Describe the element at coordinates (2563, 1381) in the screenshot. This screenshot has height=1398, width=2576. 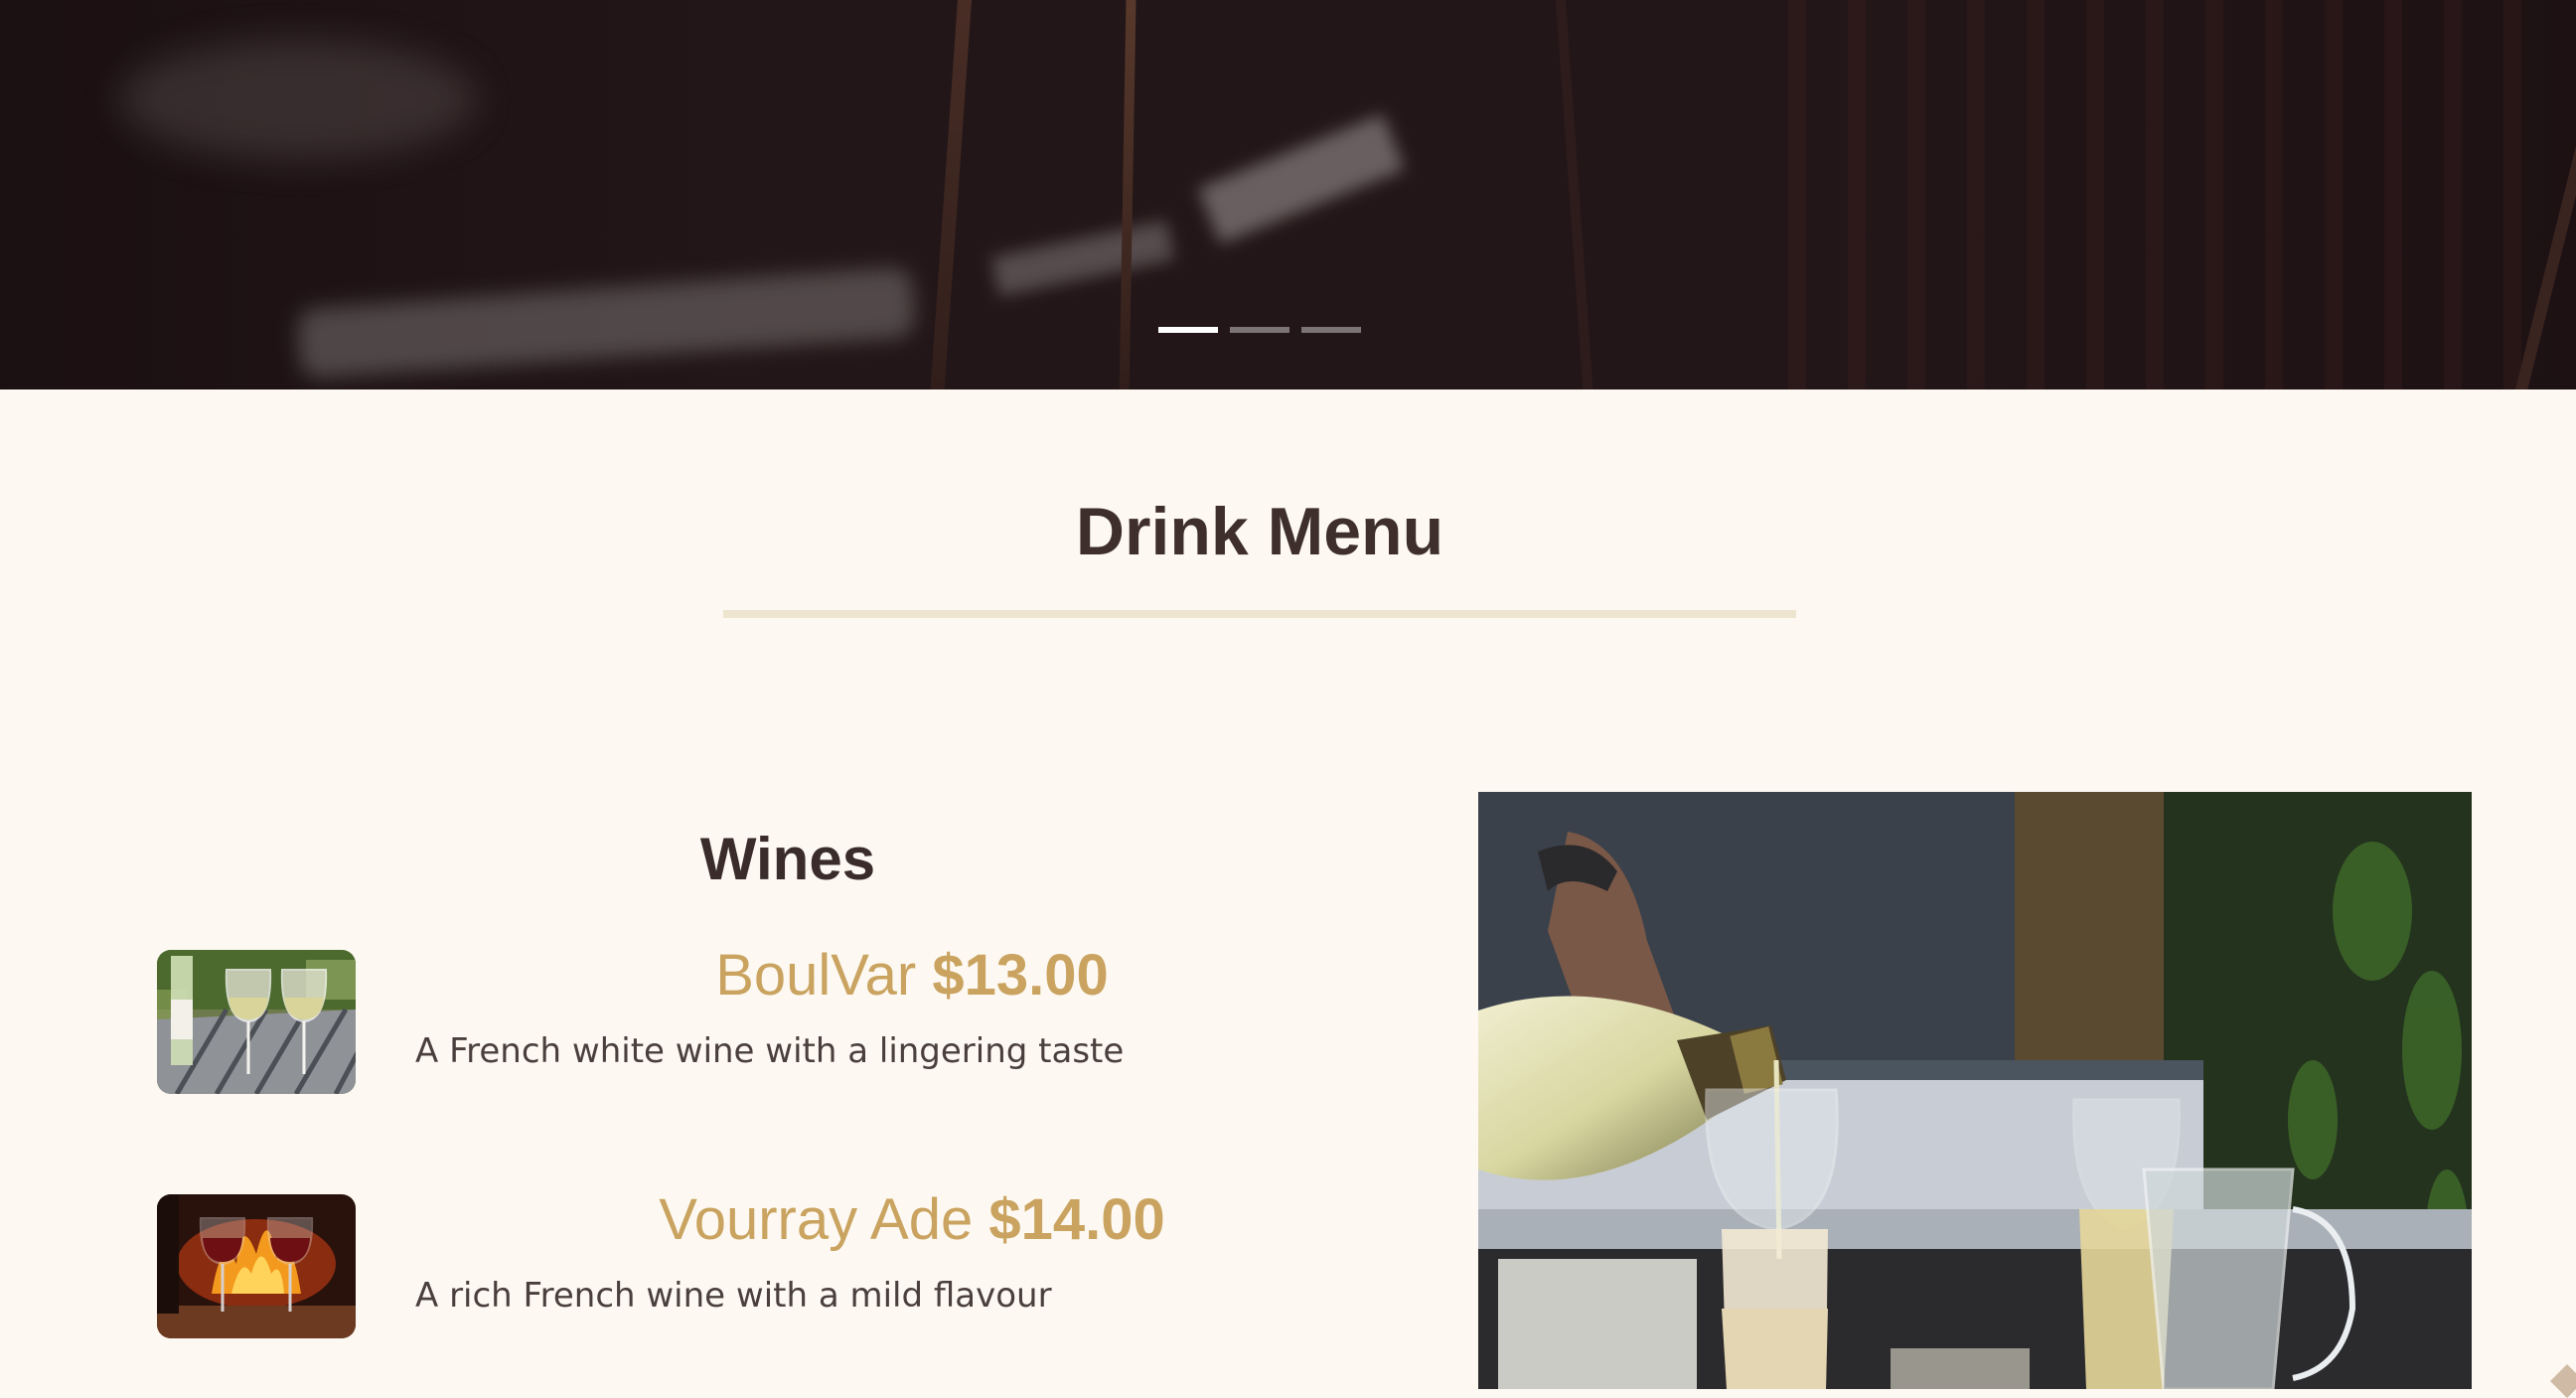
I see `scroll-corner-decoration` at that location.